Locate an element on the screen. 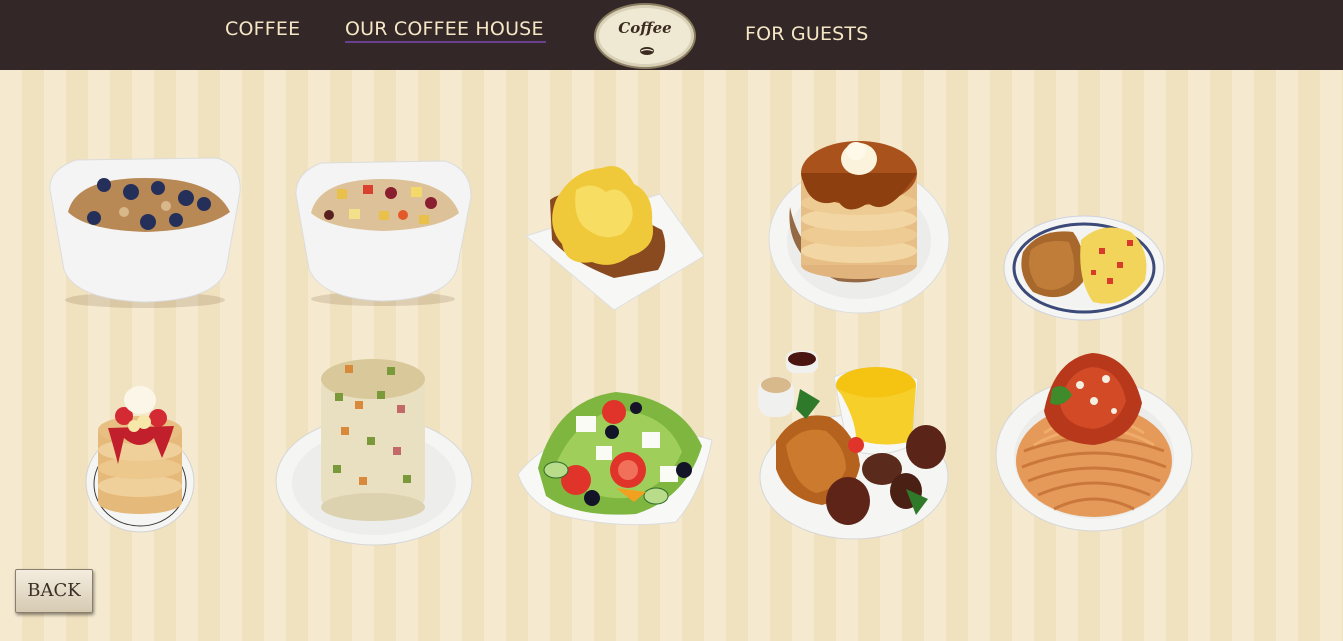 Image resolution: width=1343 pixels, height=641 pixels. menu-item-berry-pancakes is located at coordinates (140, 456).